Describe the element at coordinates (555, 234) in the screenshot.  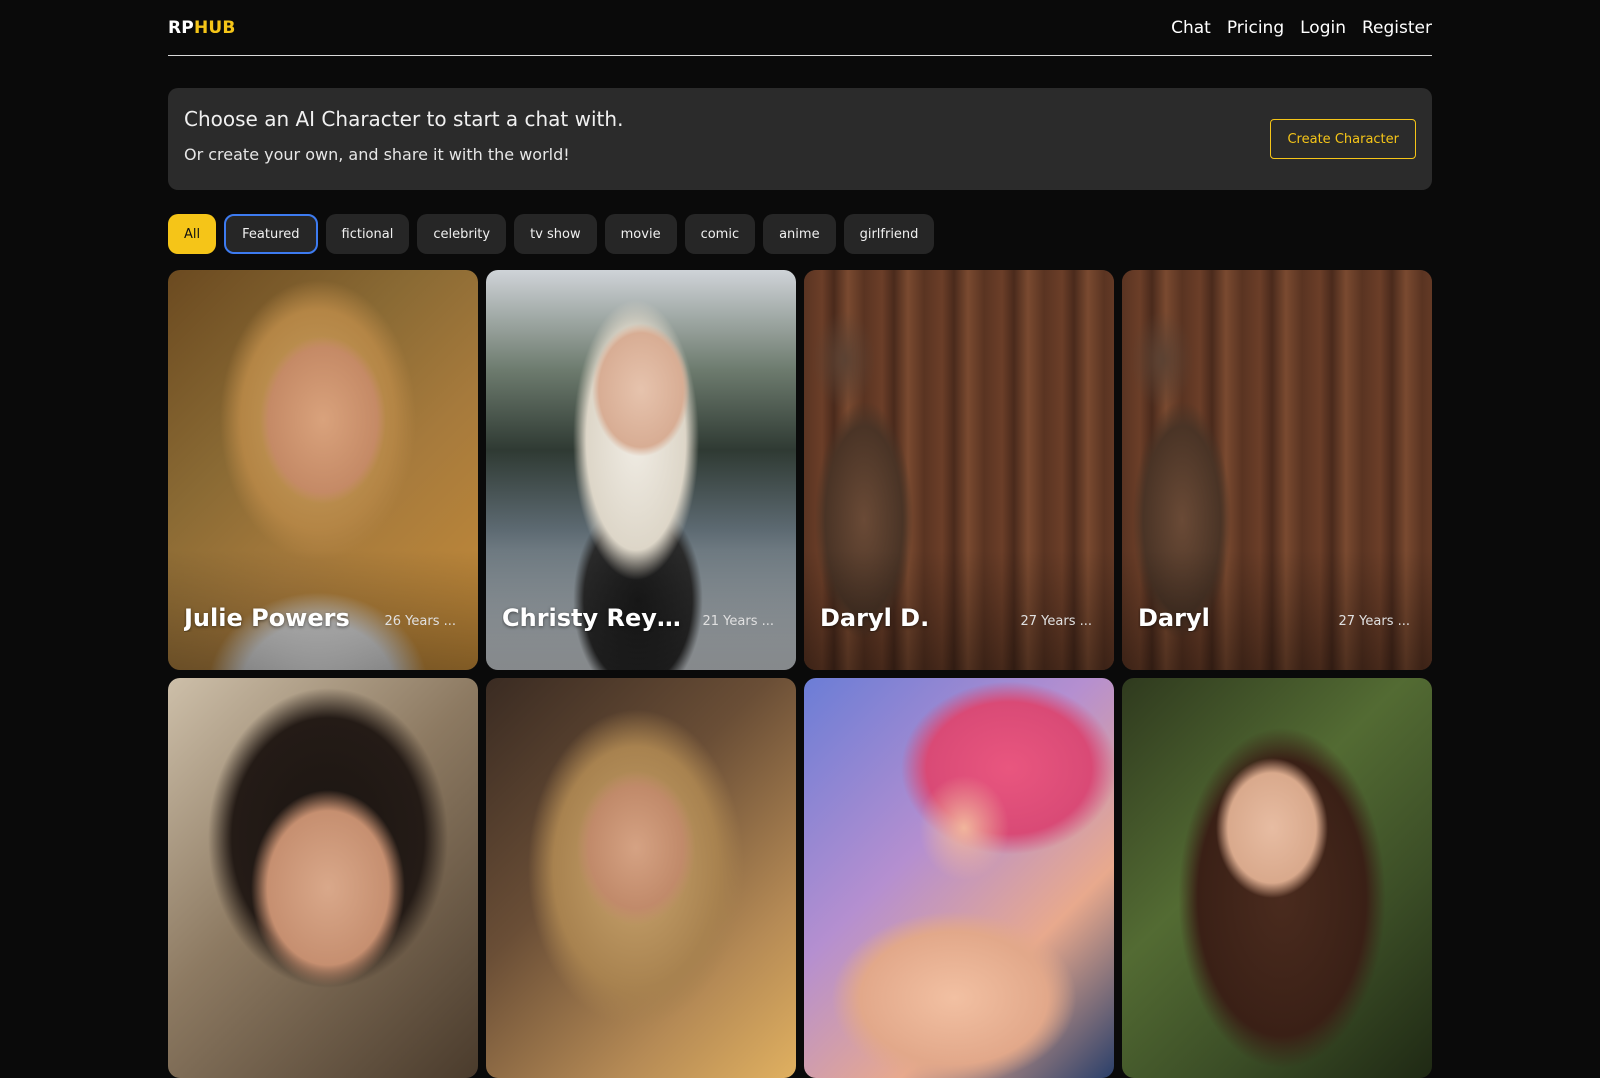
I see `filter-chip-tv-show: tv show` at that location.